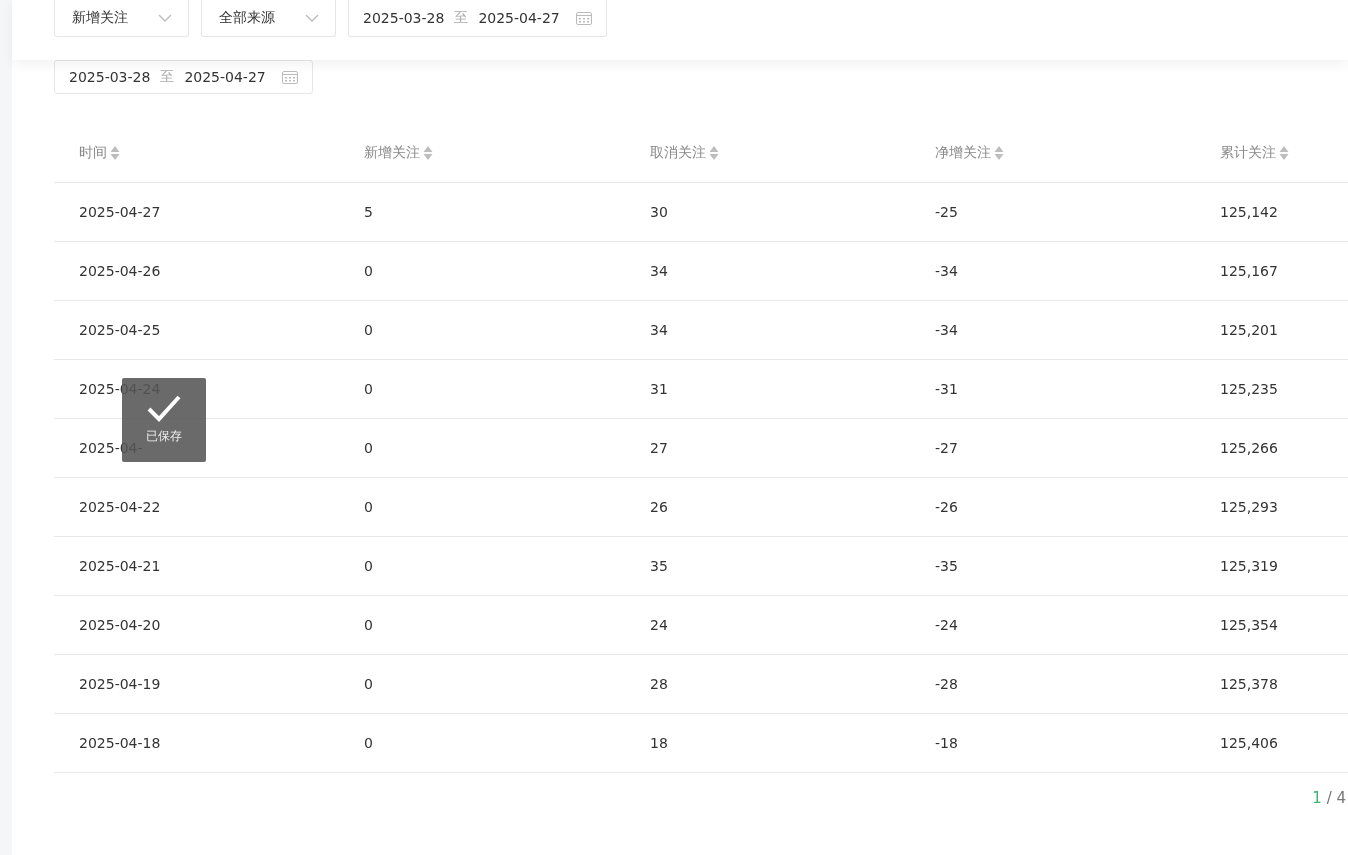 This screenshot has width=1348, height=855. What do you see at coordinates (1248, 271) in the screenshot?
I see `table-cell-text: 125,167` at bounding box center [1248, 271].